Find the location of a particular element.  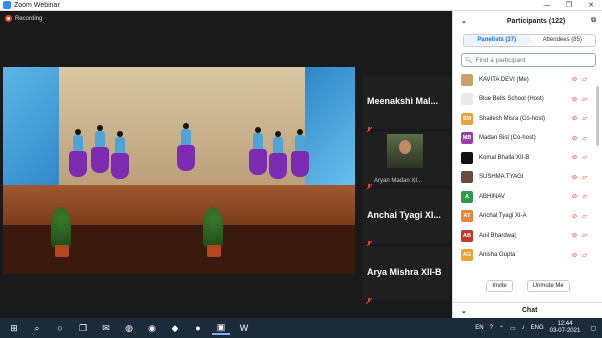

mail-icon: ✉ is located at coordinates (106, 328).